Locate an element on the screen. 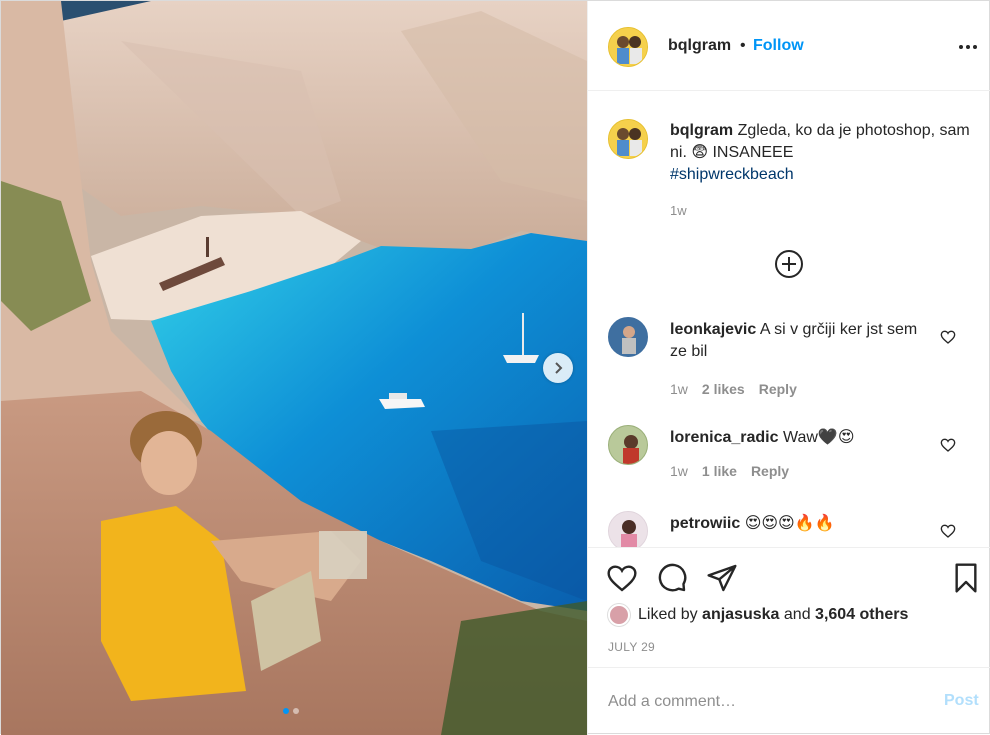  comment-username: leonkajevic is located at coordinates (713, 329).